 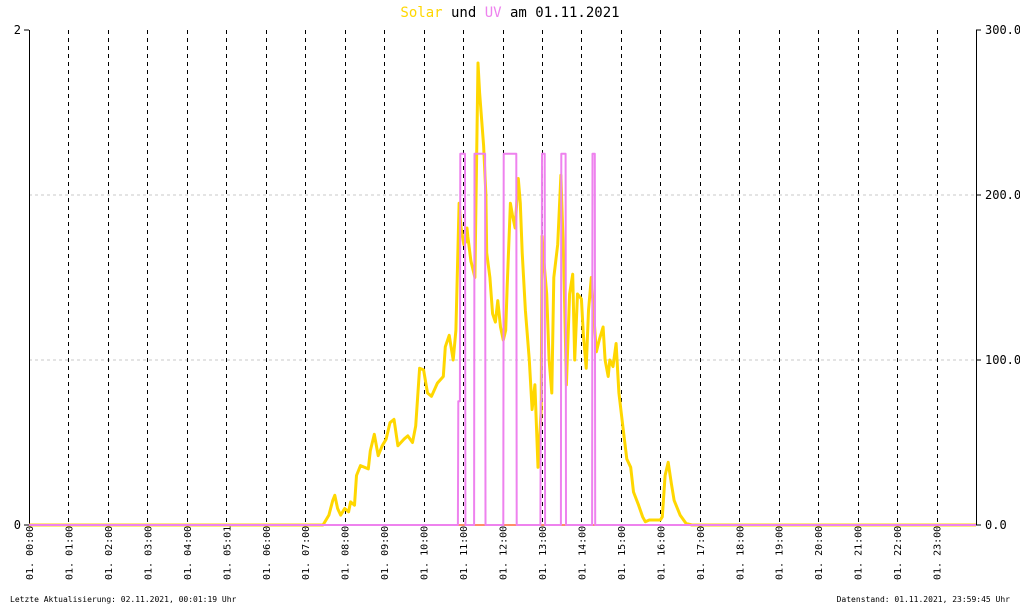 What do you see at coordinates (701, 553) in the screenshot?
I see `x-tick-label: 01. 17:00` at bounding box center [701, 553].